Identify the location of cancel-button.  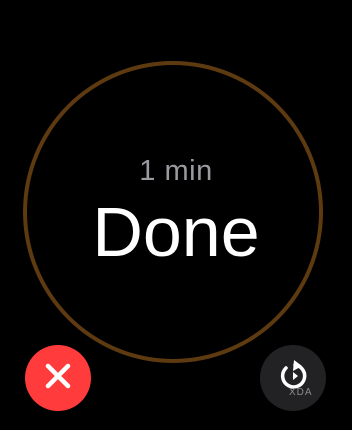
(58, 378).